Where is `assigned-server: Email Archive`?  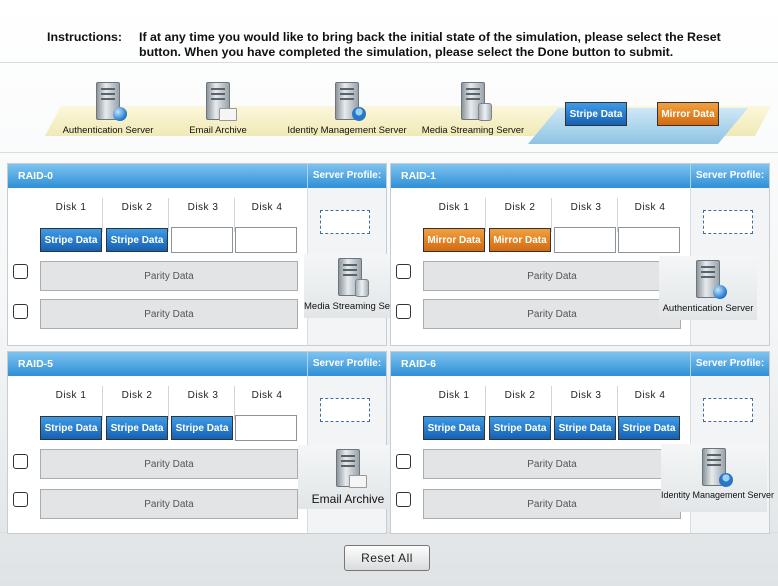
assigned-server: Email Archive is located at coordinates (348, 477).